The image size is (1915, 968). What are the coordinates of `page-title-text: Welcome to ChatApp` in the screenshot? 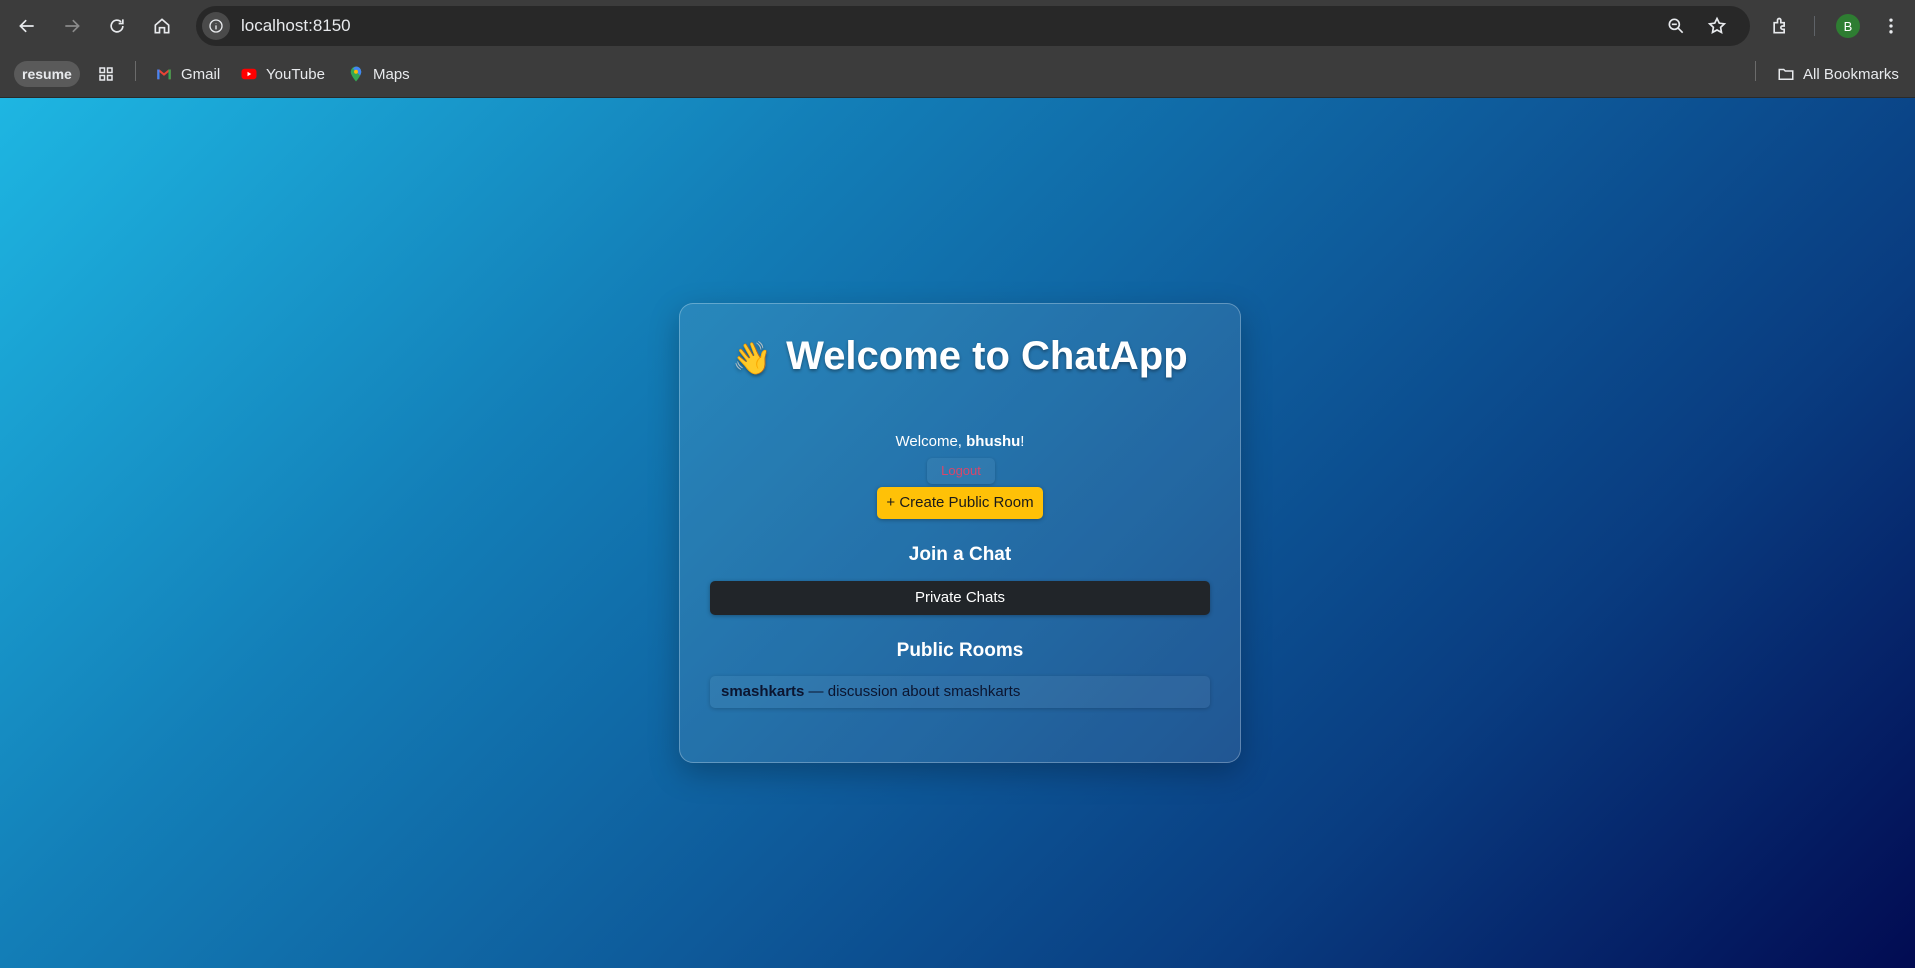 It's located at (987, 356).